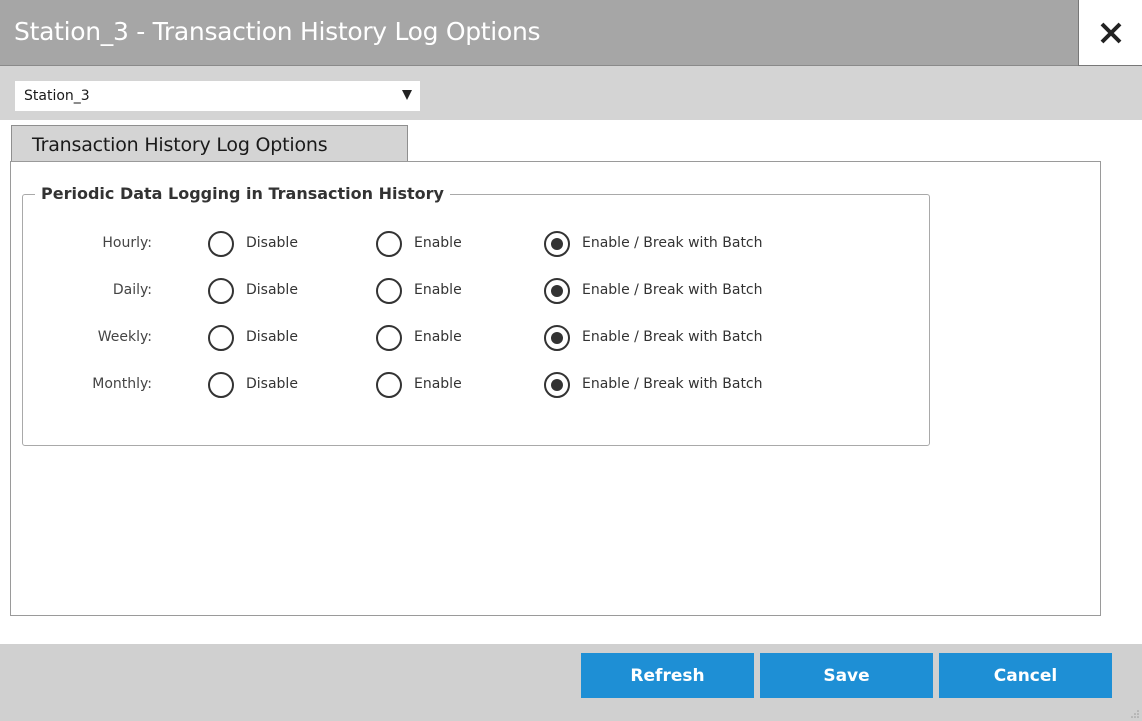 This screenshot has height=721, width=1142. I want to click on close-button, so click(1110, 33).